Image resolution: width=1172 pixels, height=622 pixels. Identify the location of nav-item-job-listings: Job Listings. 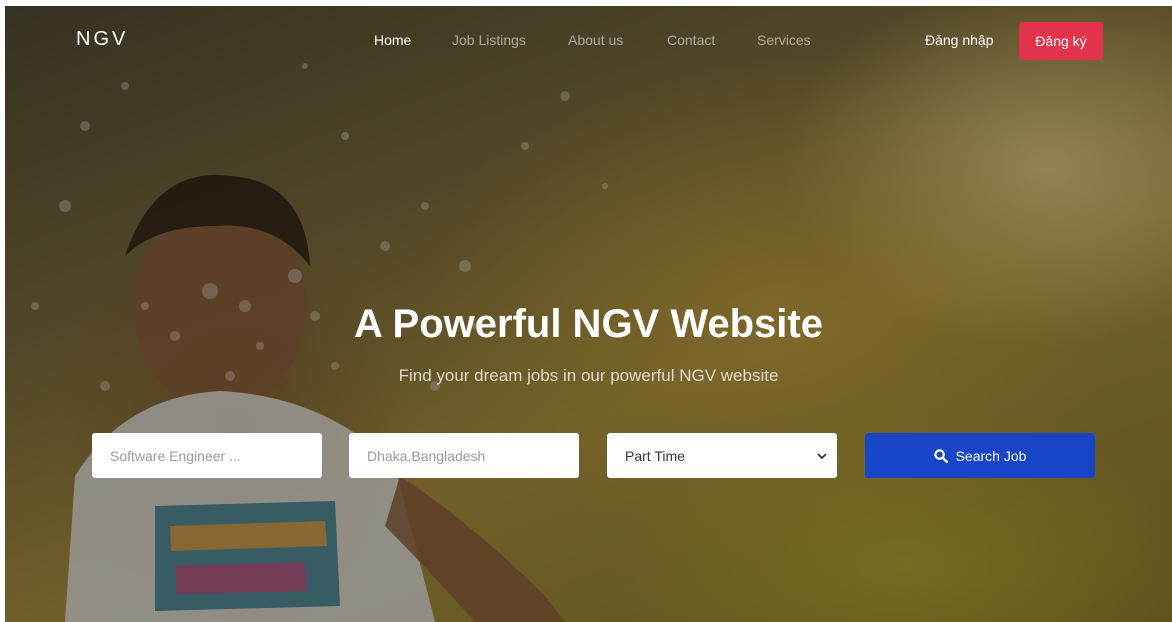
(489, 40).